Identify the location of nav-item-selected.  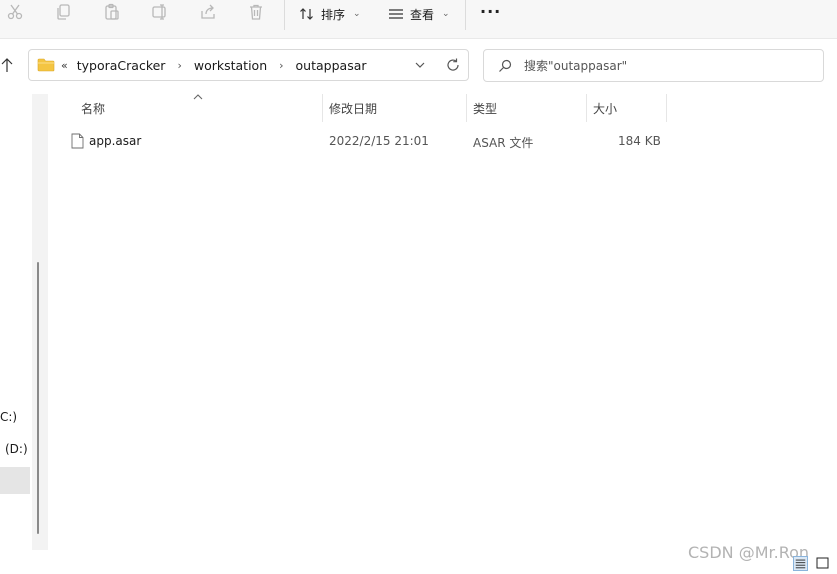
(15, 480).